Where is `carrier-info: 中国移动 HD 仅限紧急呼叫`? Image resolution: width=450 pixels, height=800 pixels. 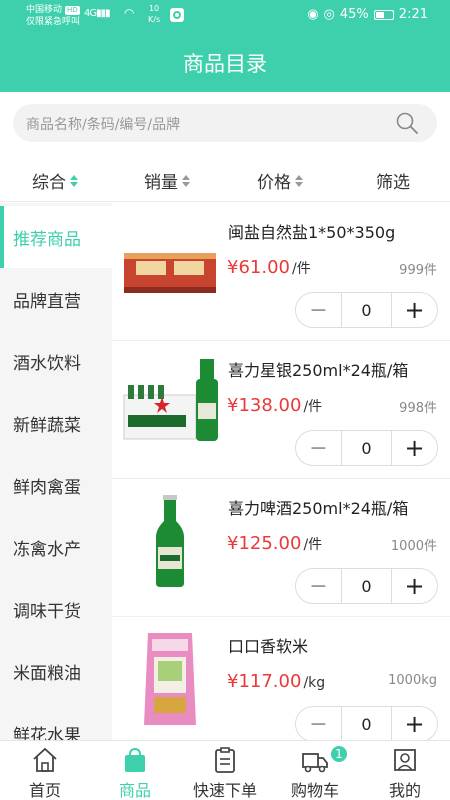 carrier-info: 中国移动 HD 仅限紧急呼叫 is located at coordinates (53, 16).